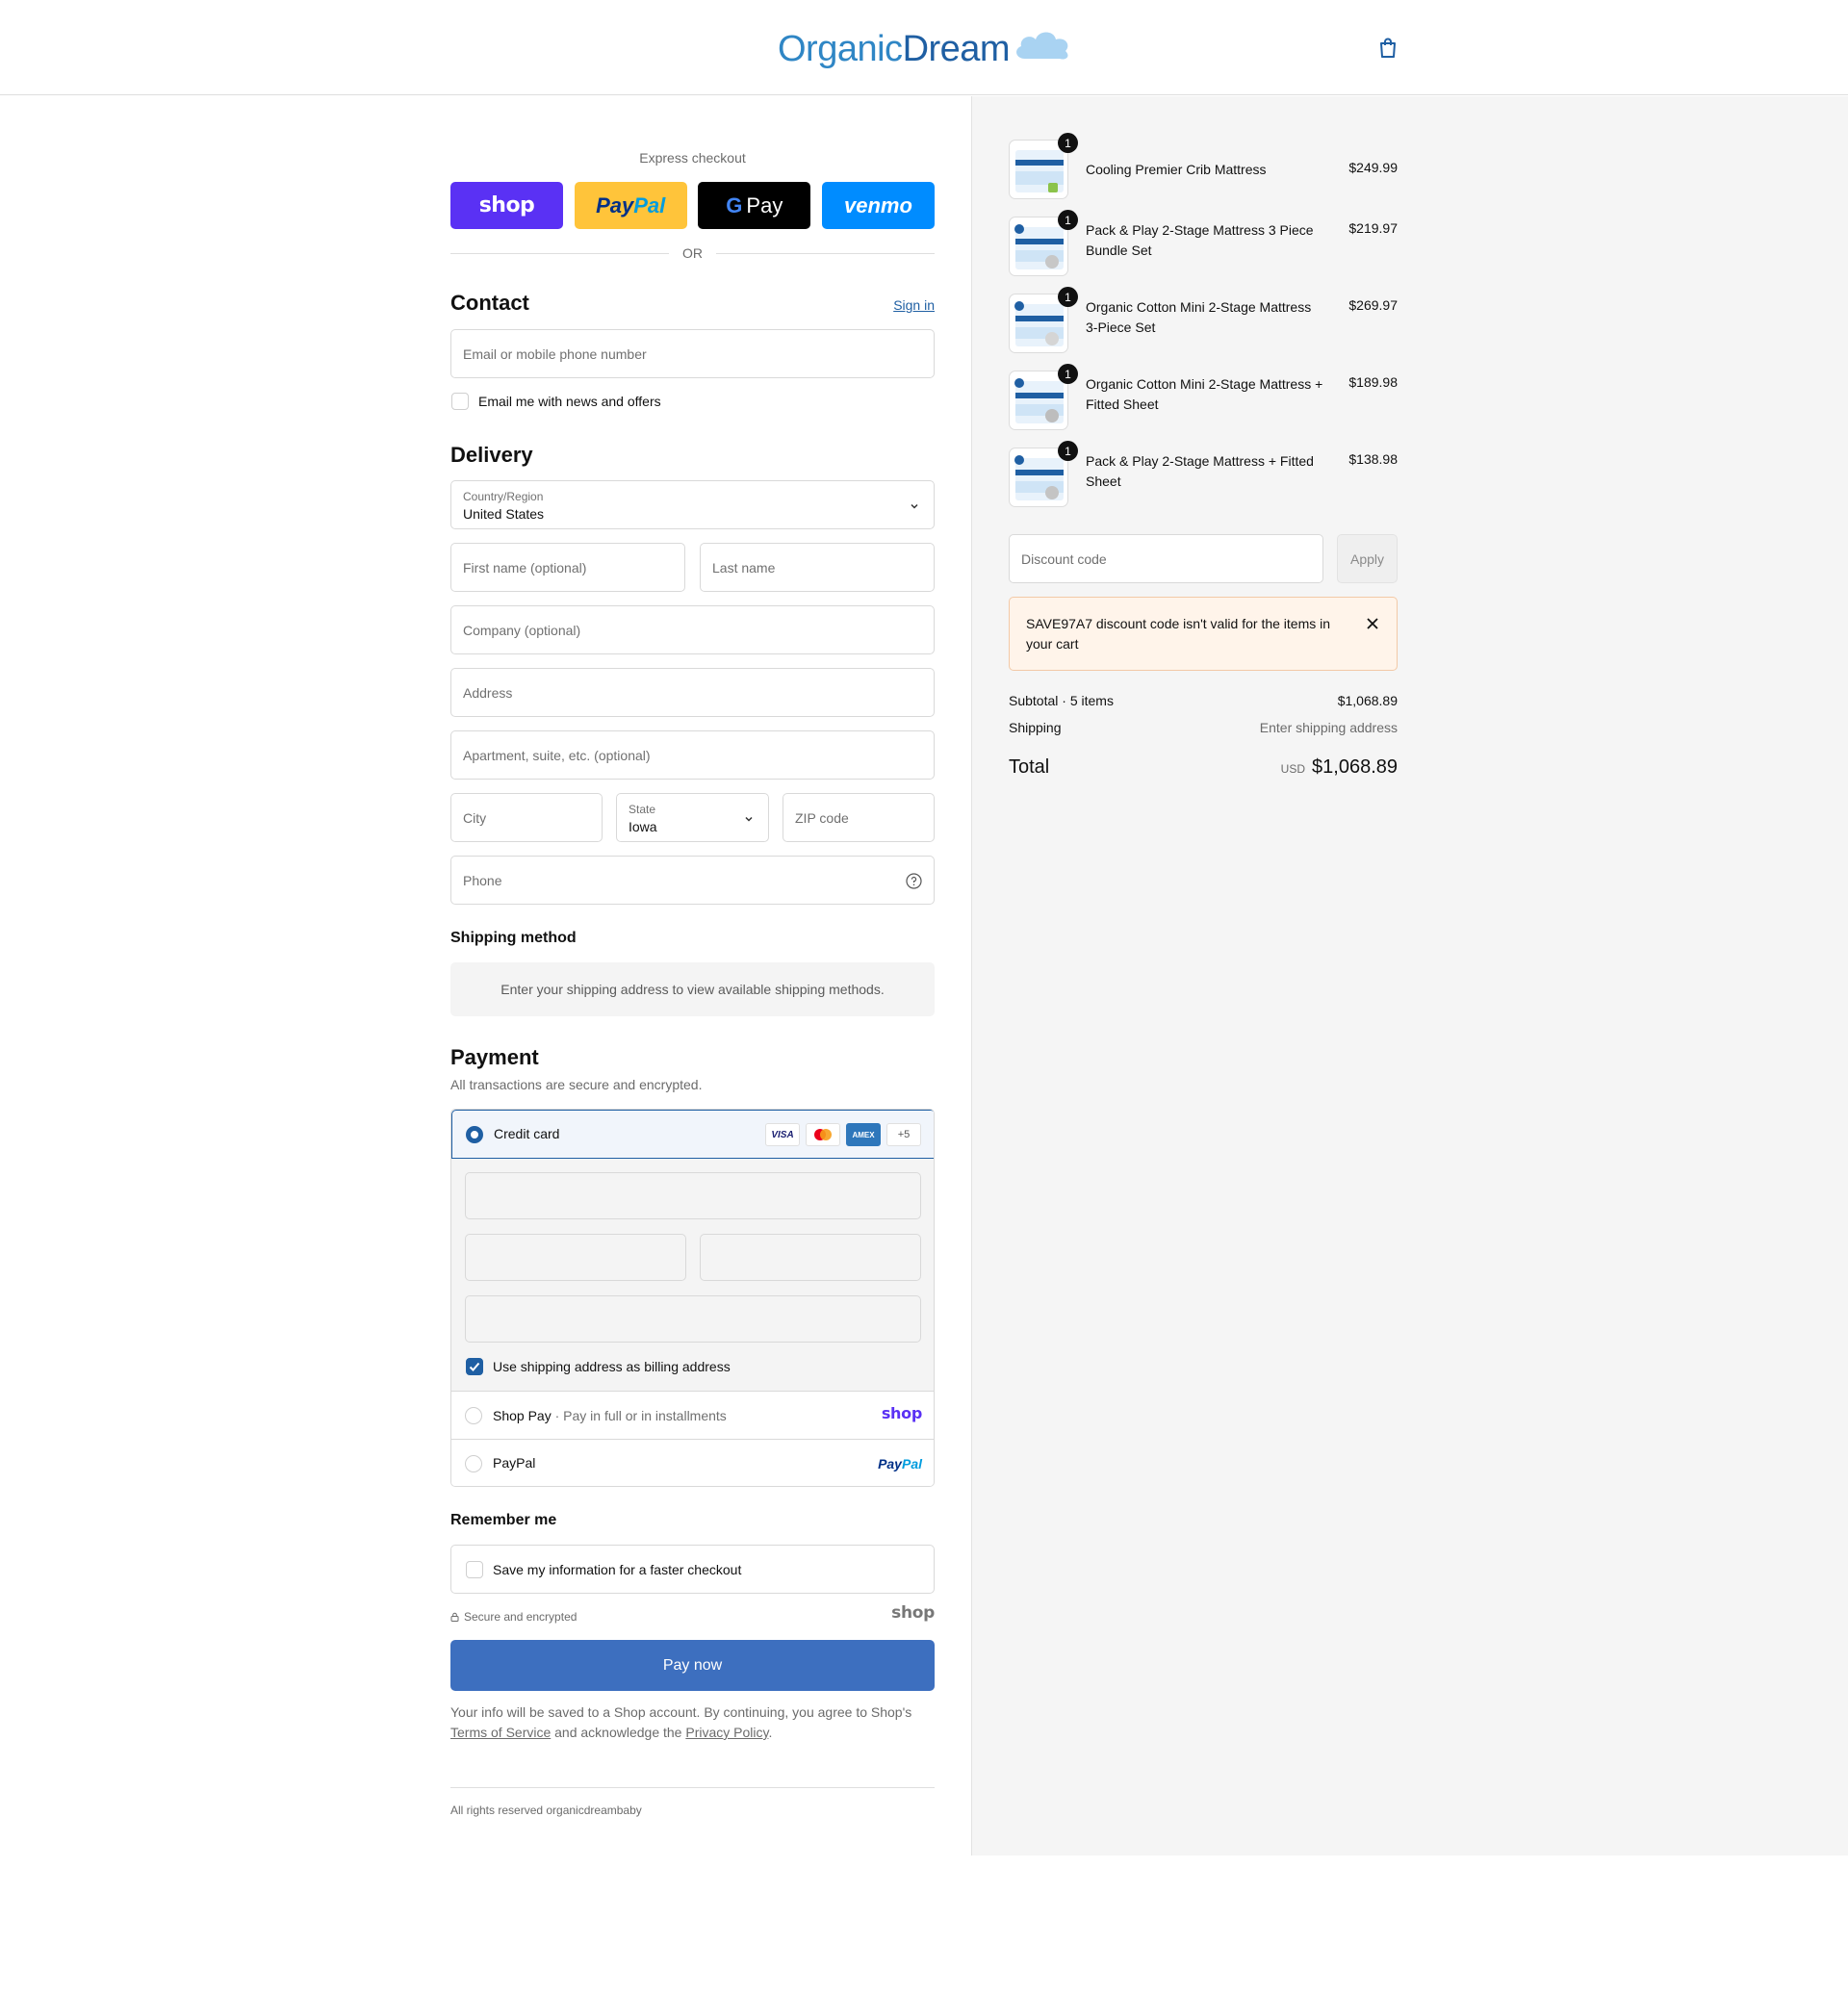 Image resolution: width=1848 pixels, height=1996 pixels. I want to click on shop-logo: shop, so click(901, 1413).